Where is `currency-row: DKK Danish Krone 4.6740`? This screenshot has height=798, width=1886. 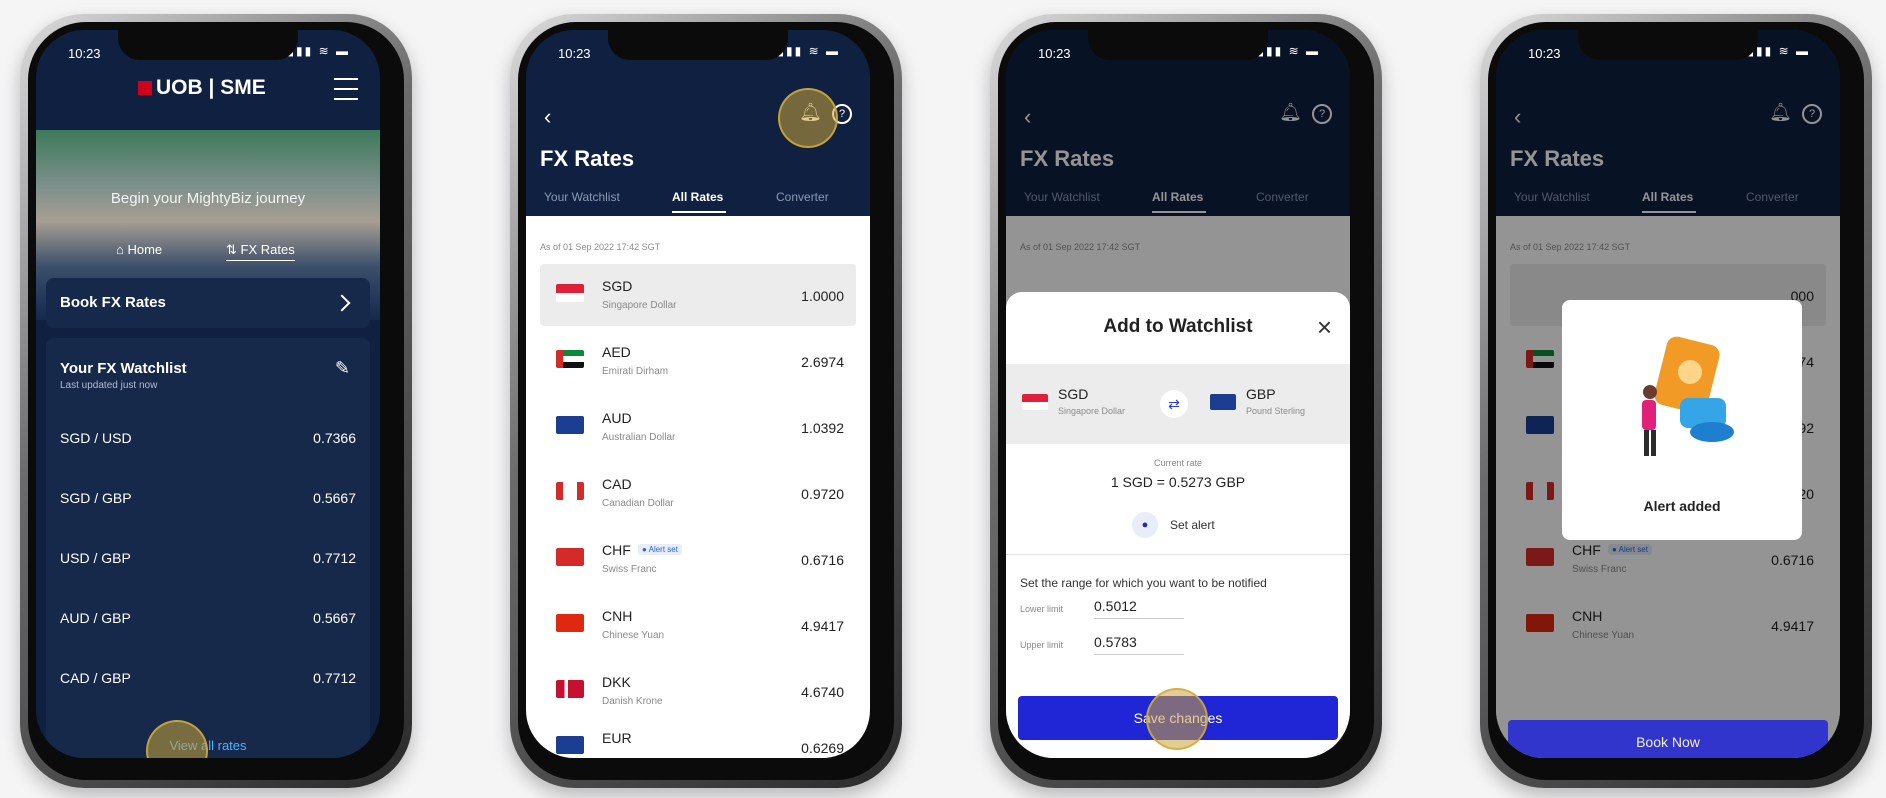 currency-row: DKK Danish Krone 4.6740 is located at coordinates (698, 691).